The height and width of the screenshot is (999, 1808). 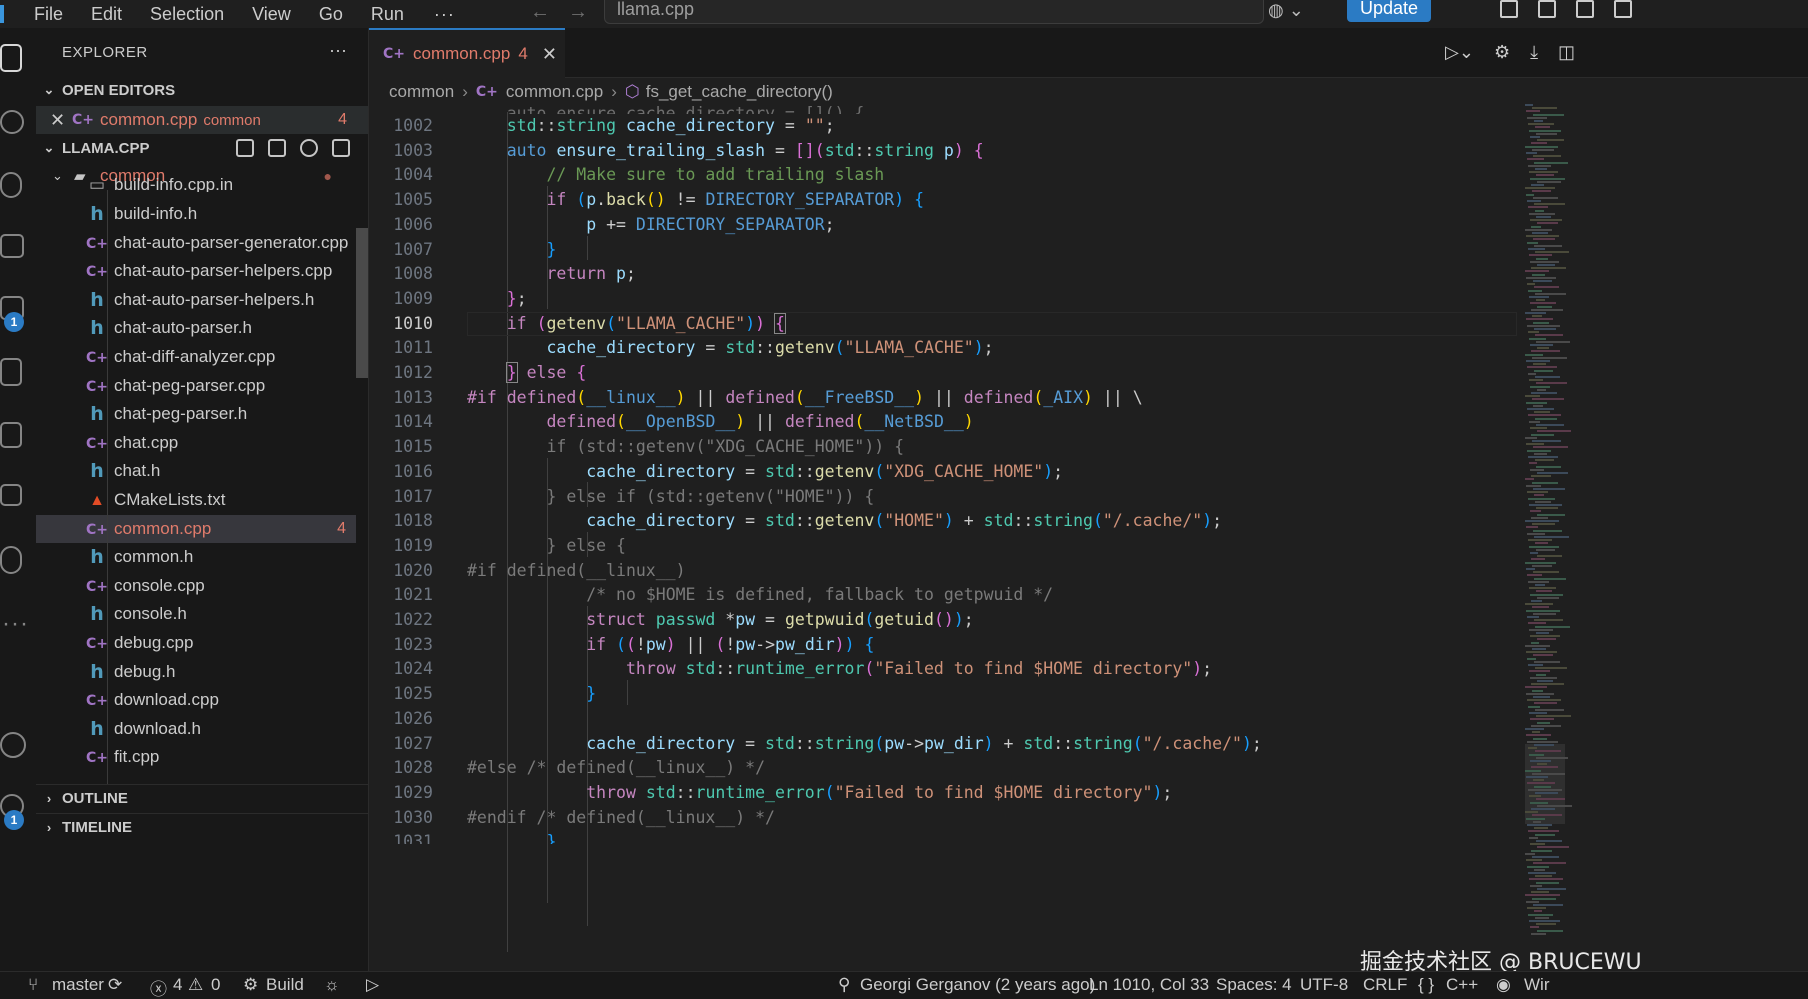 I want to click on tab-label: common.cpp, so click(x=462, y=53).